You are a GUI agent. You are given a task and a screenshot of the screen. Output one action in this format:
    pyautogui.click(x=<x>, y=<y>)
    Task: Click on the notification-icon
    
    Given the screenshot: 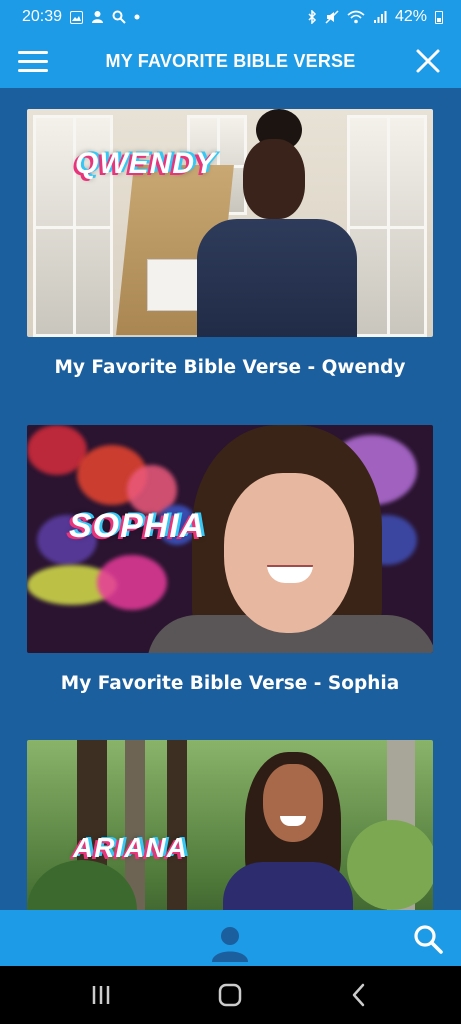 What is the action you would take?
    pyautogui.click(x=97, y=17)
    